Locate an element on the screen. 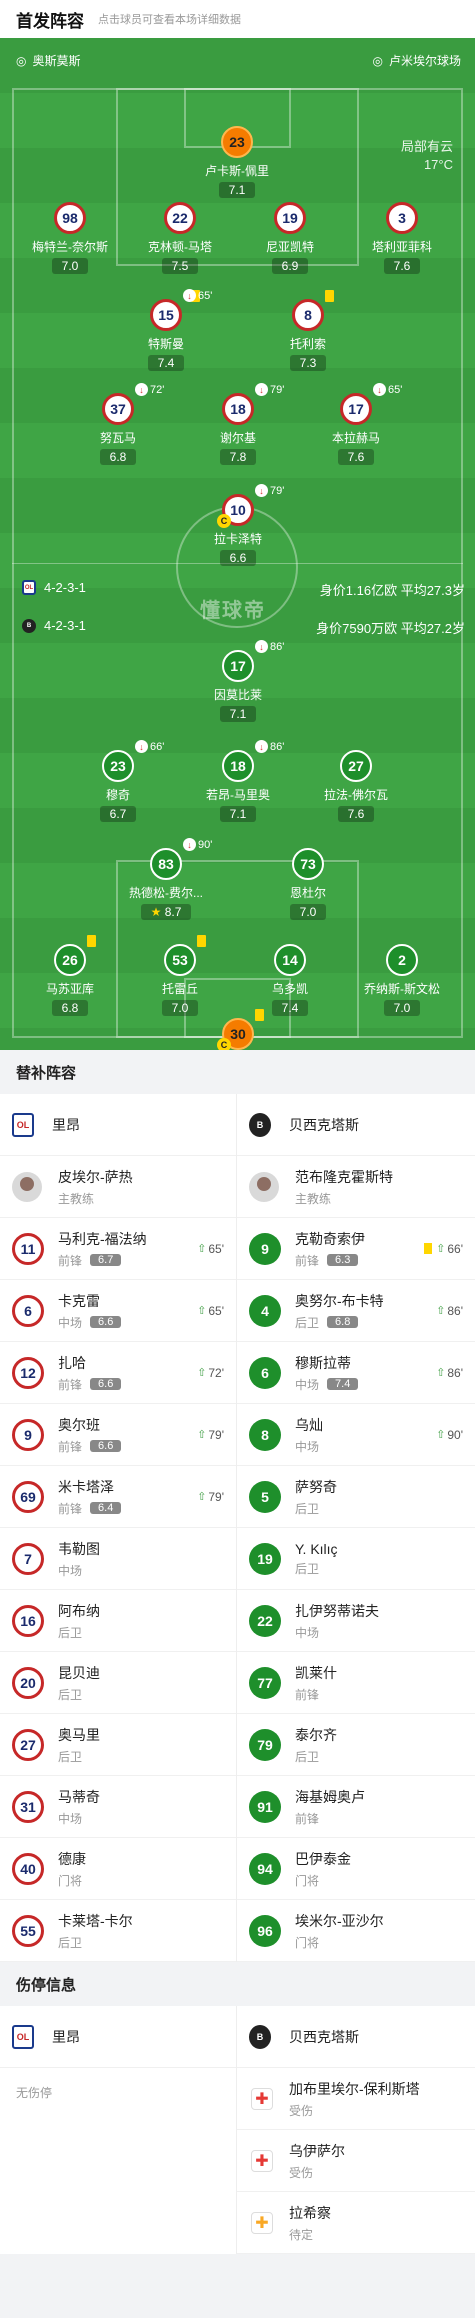  sub-player-row: 5 萨努奇 后卫 is located at coordinates (356, 1497).